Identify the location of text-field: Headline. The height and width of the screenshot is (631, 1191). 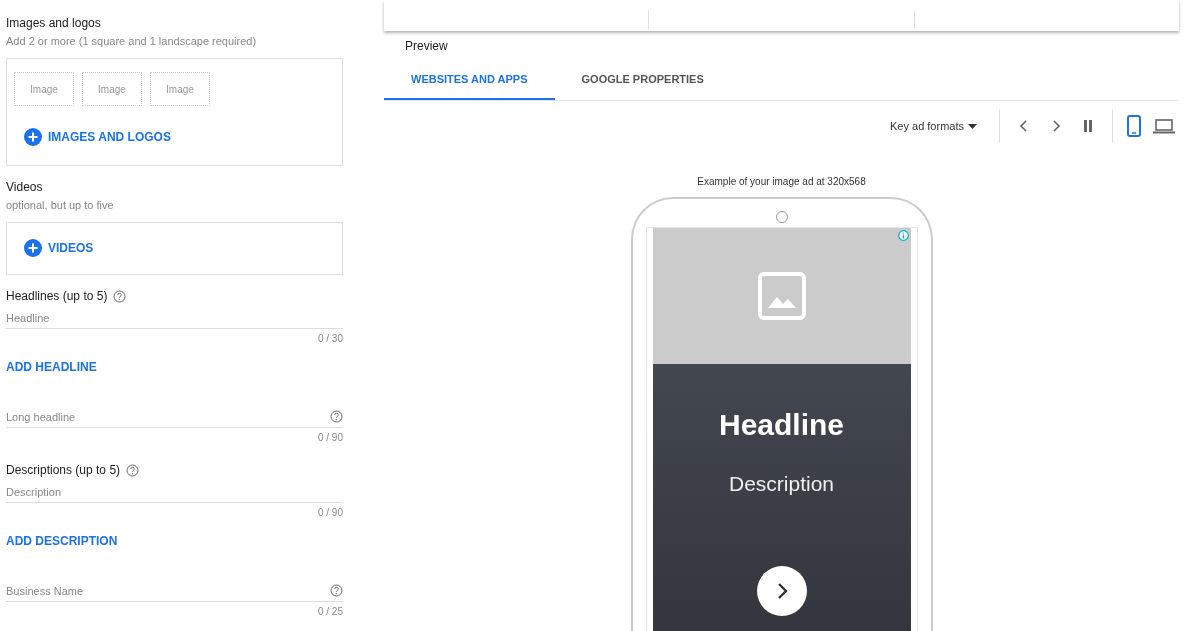
(174, 317).